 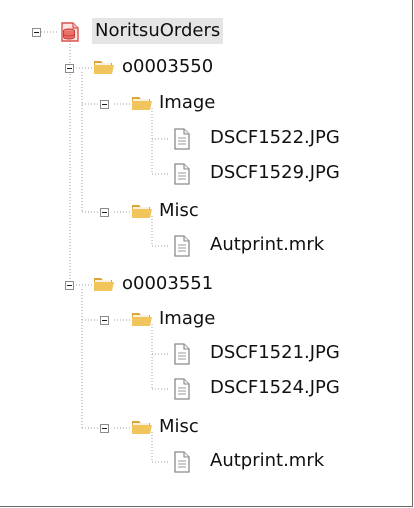 What do you see at coordinates (200, 174) in the screenshot?
I see `tree-node-file: DSCF1529.JPG` at bounding box center [200, 174].